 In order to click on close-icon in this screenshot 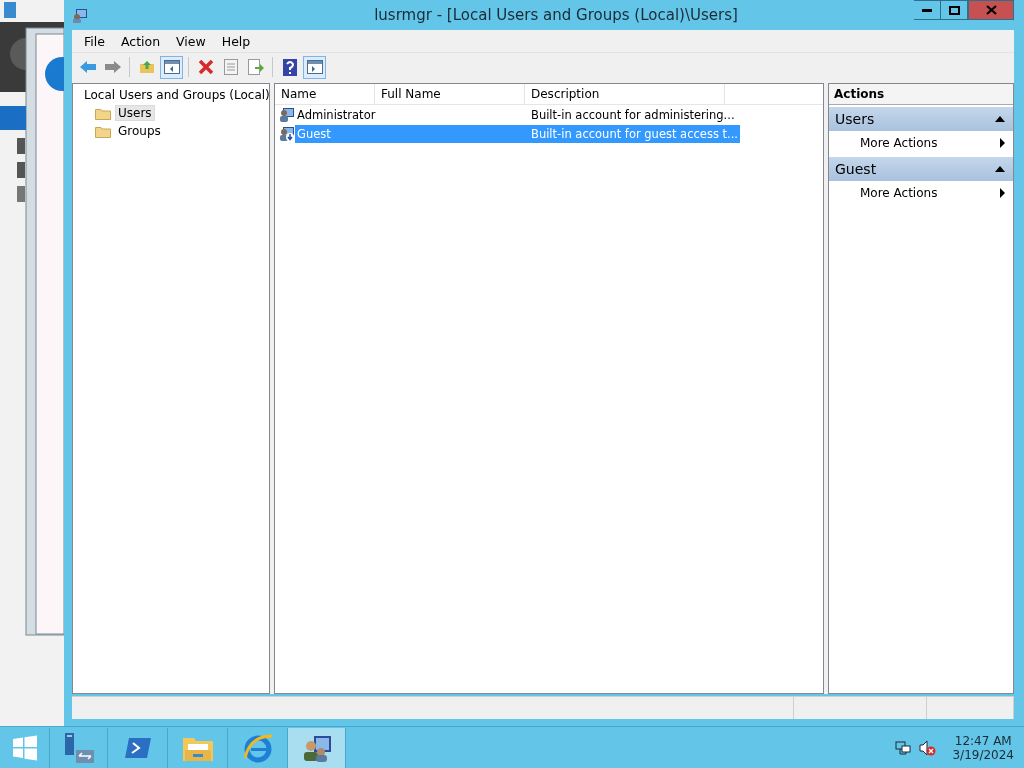, I will do `click(991, 10)`.